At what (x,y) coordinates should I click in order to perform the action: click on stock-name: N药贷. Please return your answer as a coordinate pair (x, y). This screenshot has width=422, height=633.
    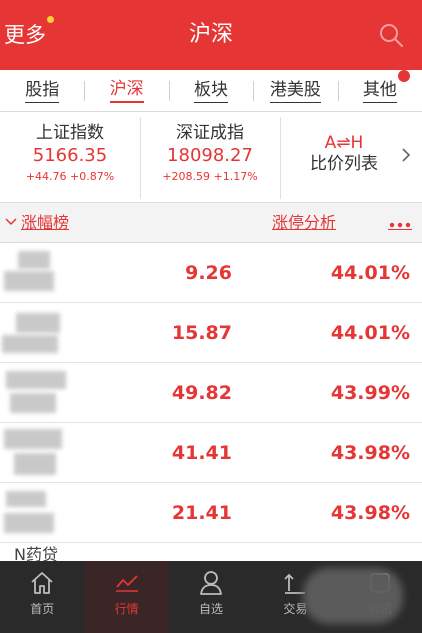
    Looking at the image, I should click on (36, 553).